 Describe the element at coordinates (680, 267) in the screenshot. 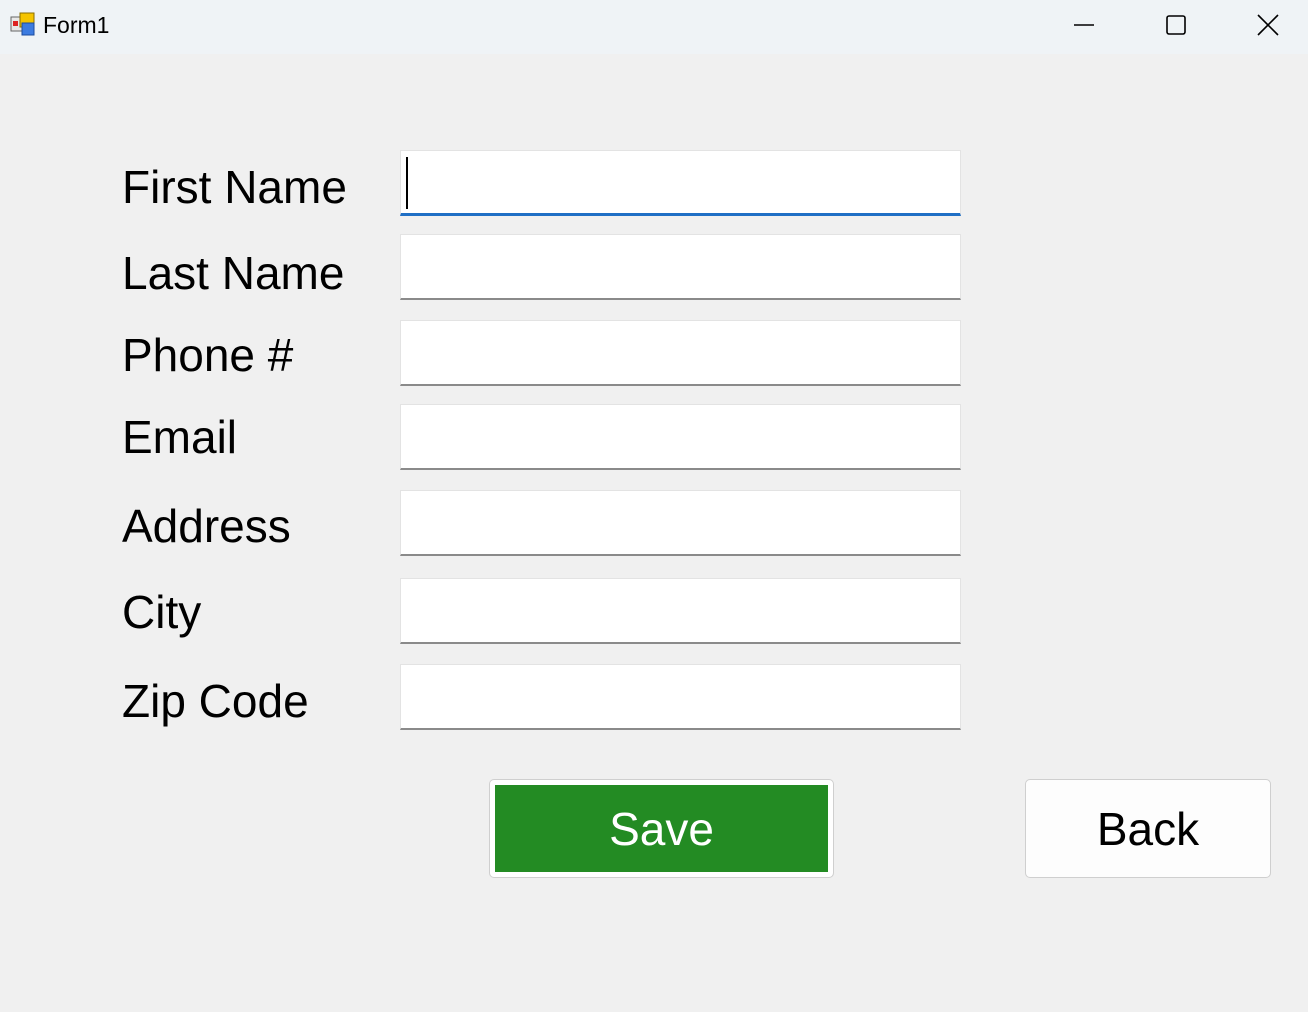

I see `last-name-input` at that location.